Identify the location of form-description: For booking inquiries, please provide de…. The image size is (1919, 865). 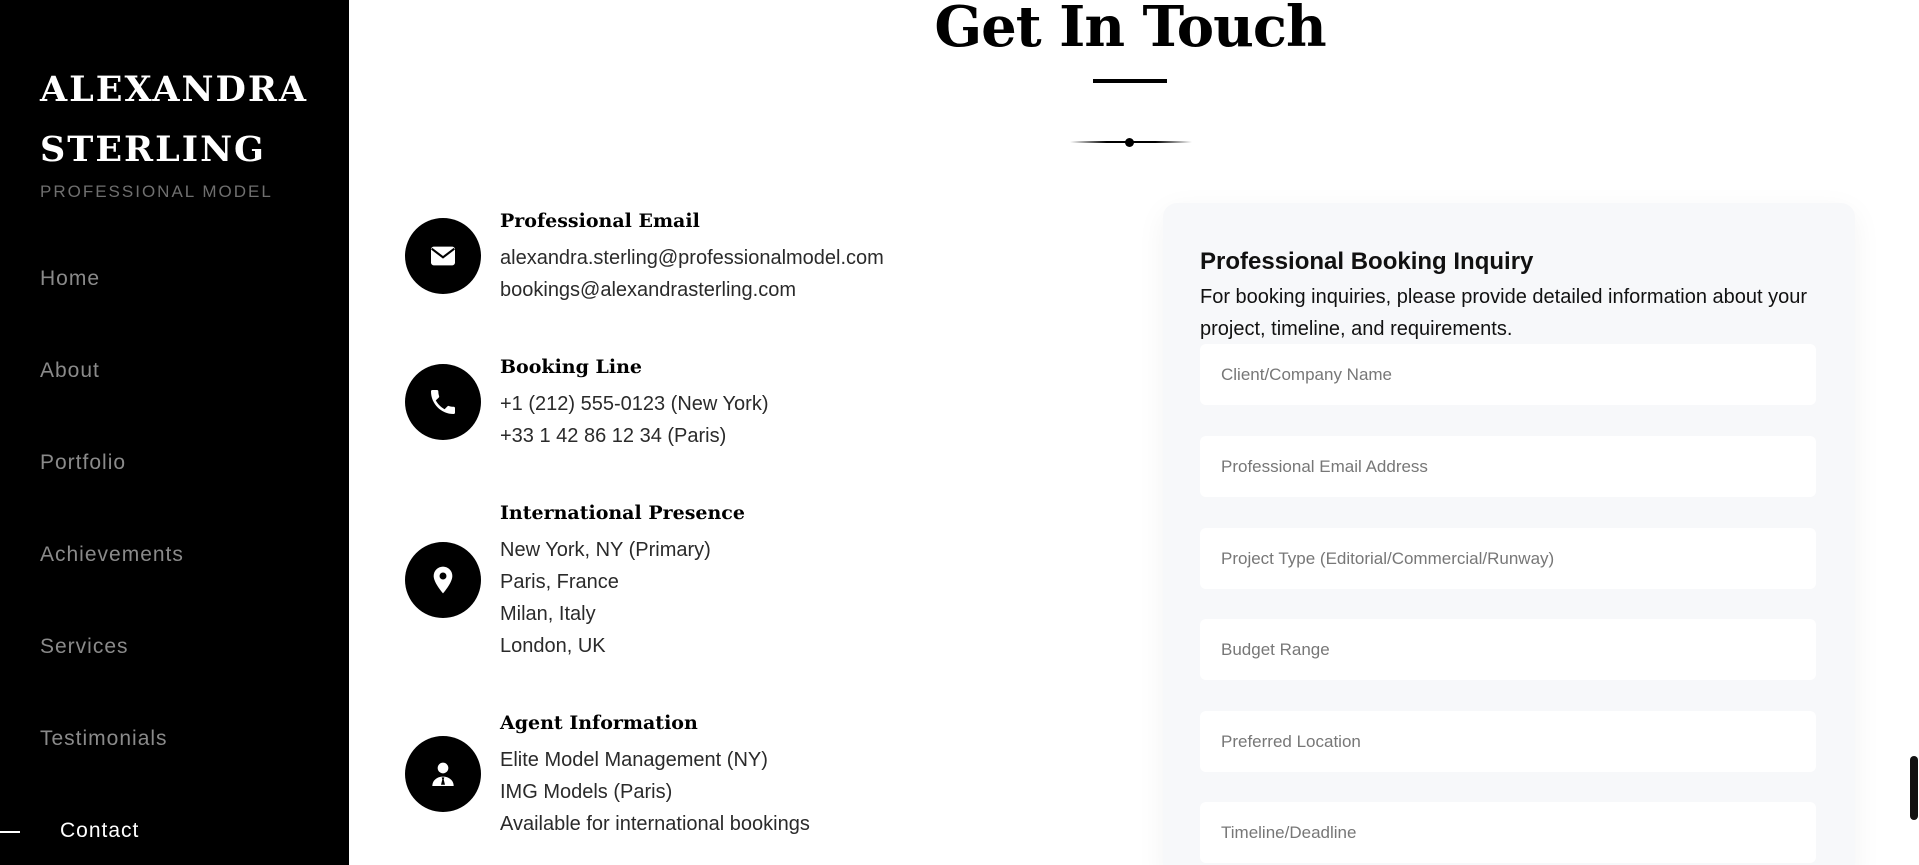
(1504, 313).